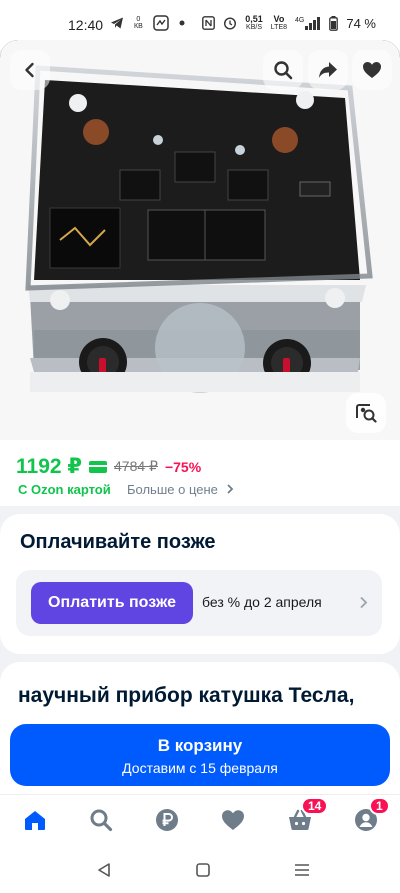  Describe the element at coordinates (262, 602) in the screenshot. I see `pay-later-note: без % до 2 апреля` at that location.